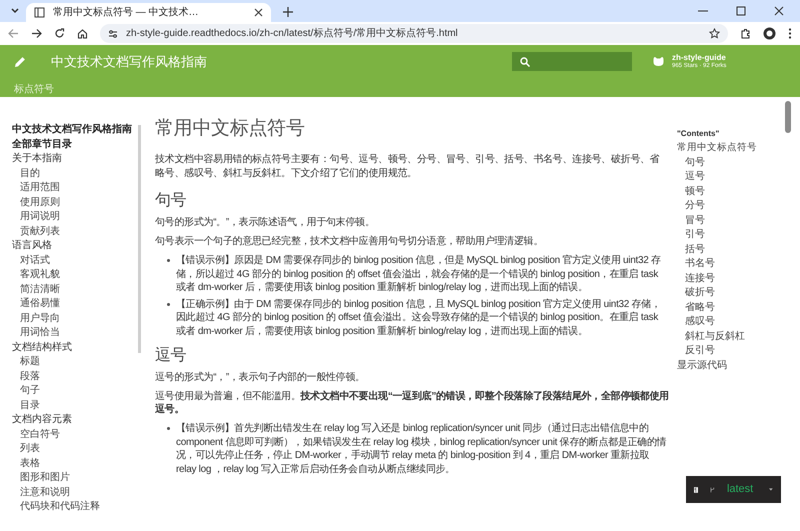 Image resolution: width=800 pixels, height=531 pixels. I want to click on url-text: zh-style-guide.readthedocs.io/zh-cn/latest/标点符号/常用中文标点符号.html, so click(292, 33).